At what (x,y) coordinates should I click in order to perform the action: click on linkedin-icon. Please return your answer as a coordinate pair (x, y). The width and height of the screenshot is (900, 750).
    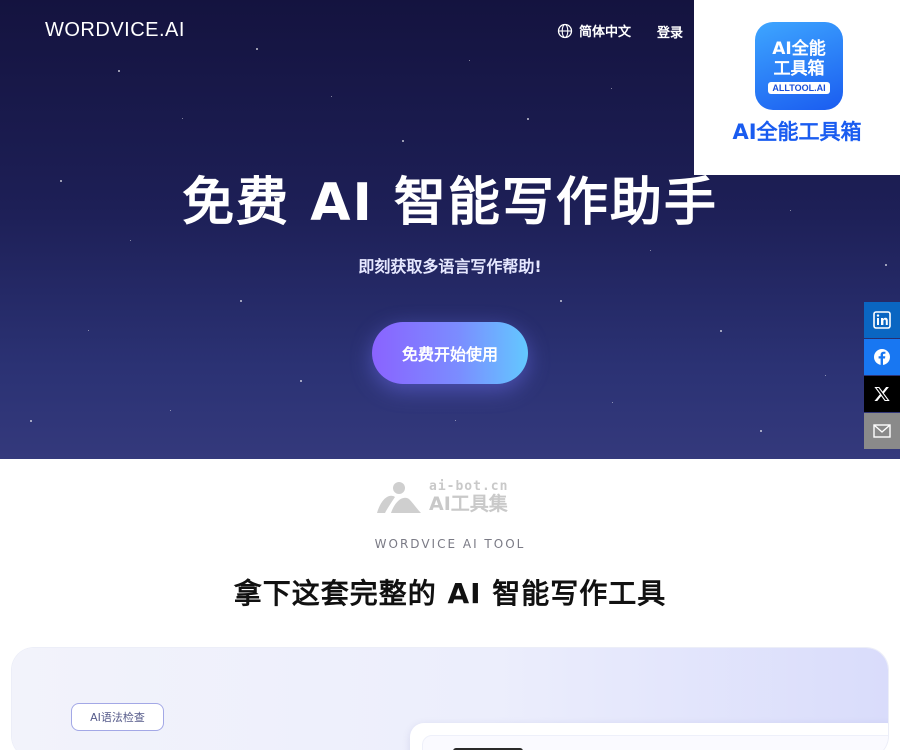
    Looking at the image, I should click on (882, 320).